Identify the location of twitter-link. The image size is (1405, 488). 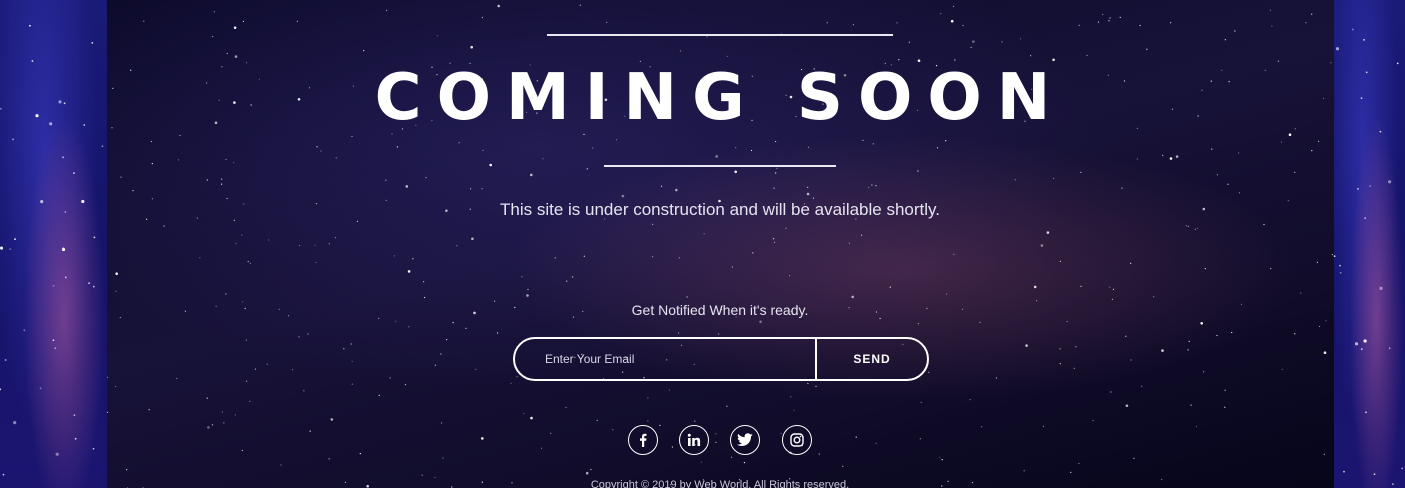
(745, 440).